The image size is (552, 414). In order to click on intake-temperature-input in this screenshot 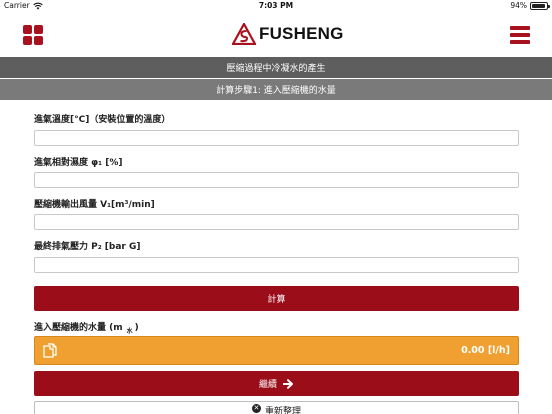, I will do `click(276, 138)`.